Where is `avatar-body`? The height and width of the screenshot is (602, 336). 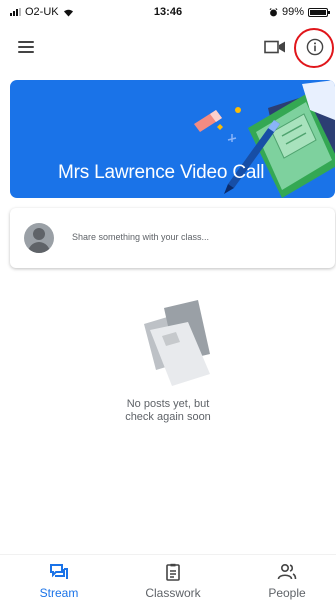
avatar-body is located at coordinates (39, 247).